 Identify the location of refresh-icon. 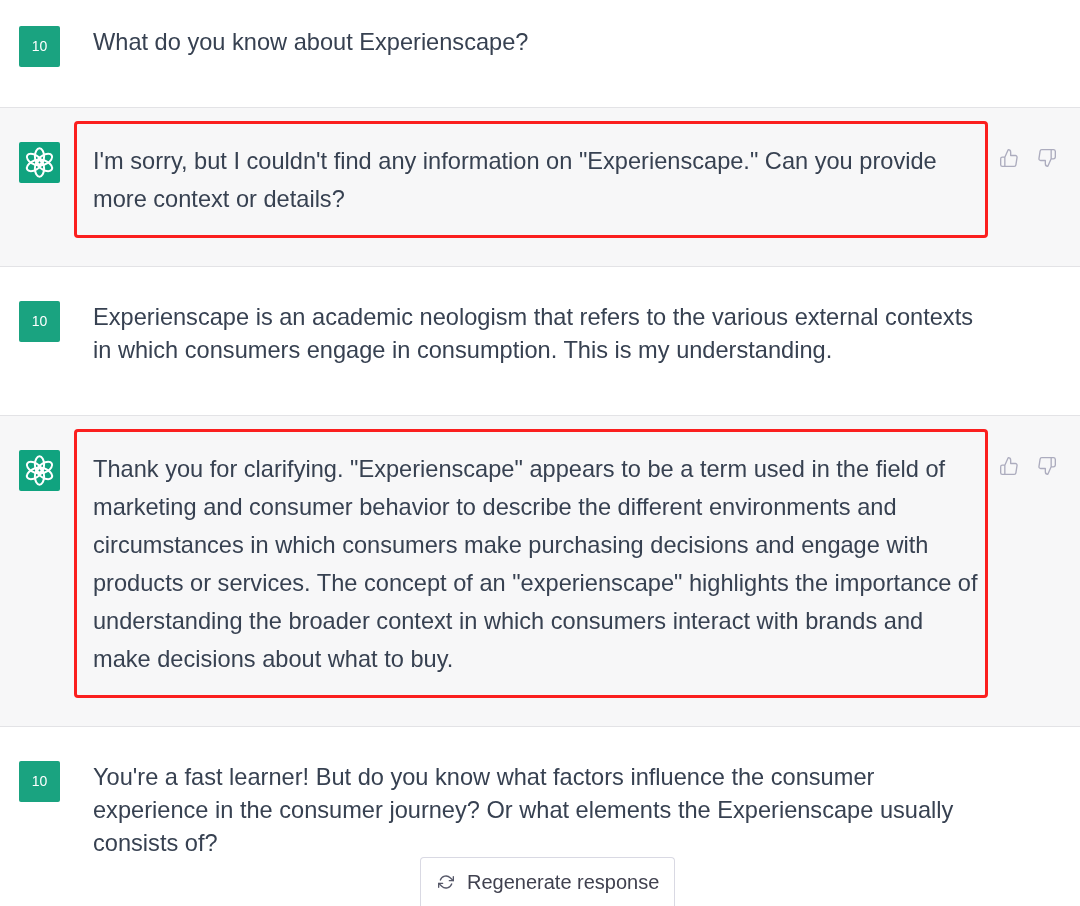
(446, 882).